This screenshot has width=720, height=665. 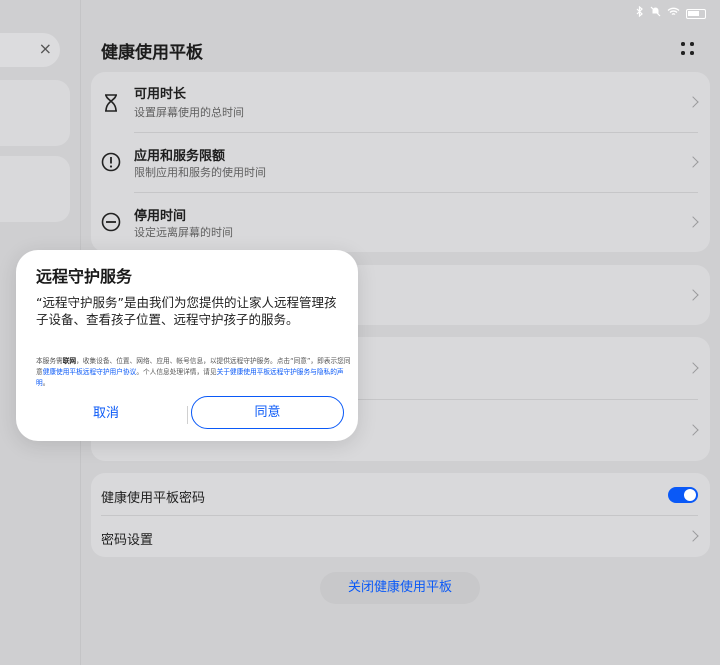 What do you see at coordinates (360, 14) in the screenshot?
I see `status-bar` at bounding box center [360, 14].